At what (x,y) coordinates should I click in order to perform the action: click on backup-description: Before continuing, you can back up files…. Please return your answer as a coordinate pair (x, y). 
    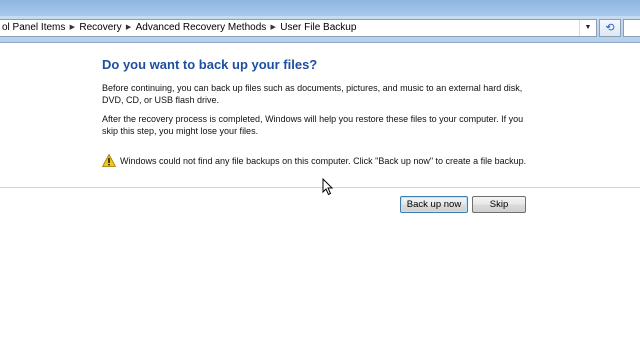
    Looking at the image, I should click on (312, 94).